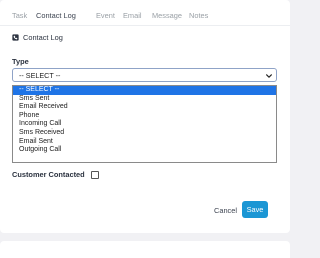 This screenshot has width=320, height=258. What do you see at coordinates (144, 142) in the screenshot?
I see `dropdown-option: Email Sent` at bounding box center [144, 142].